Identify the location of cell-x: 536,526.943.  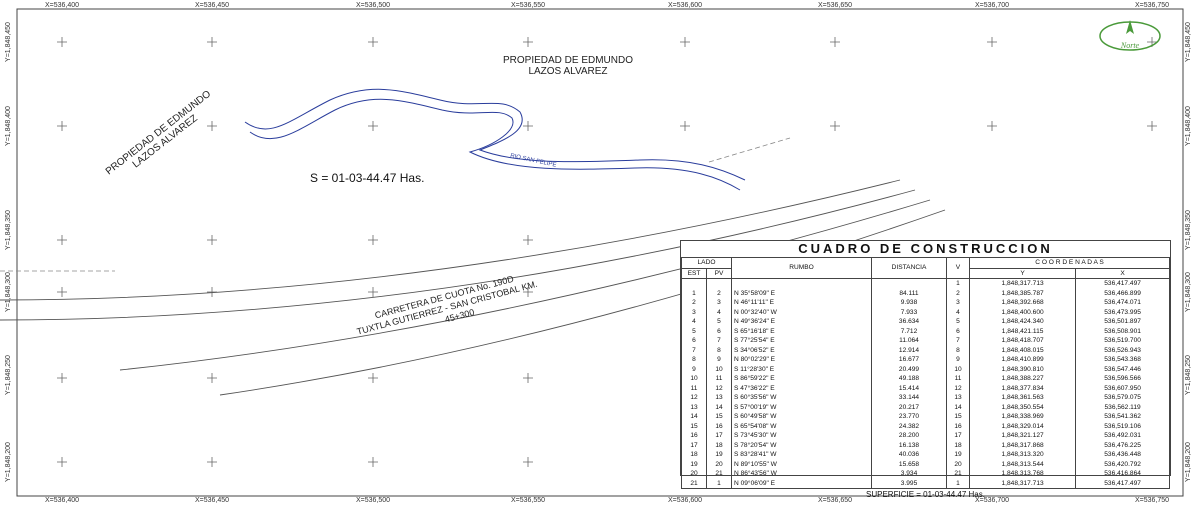
(1122, 350).